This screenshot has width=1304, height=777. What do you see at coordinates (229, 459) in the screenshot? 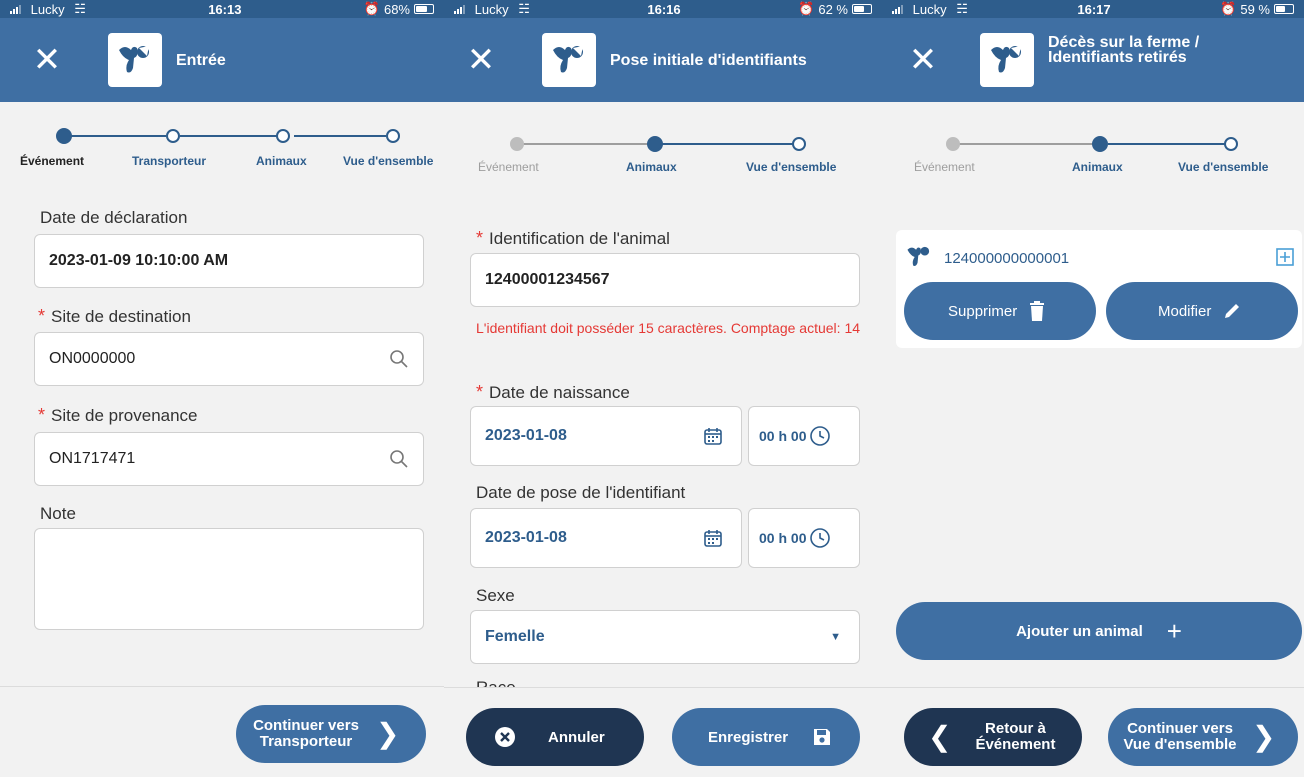
I see `provenance-site-input: ON1717471` at bounding box center [229, 459].